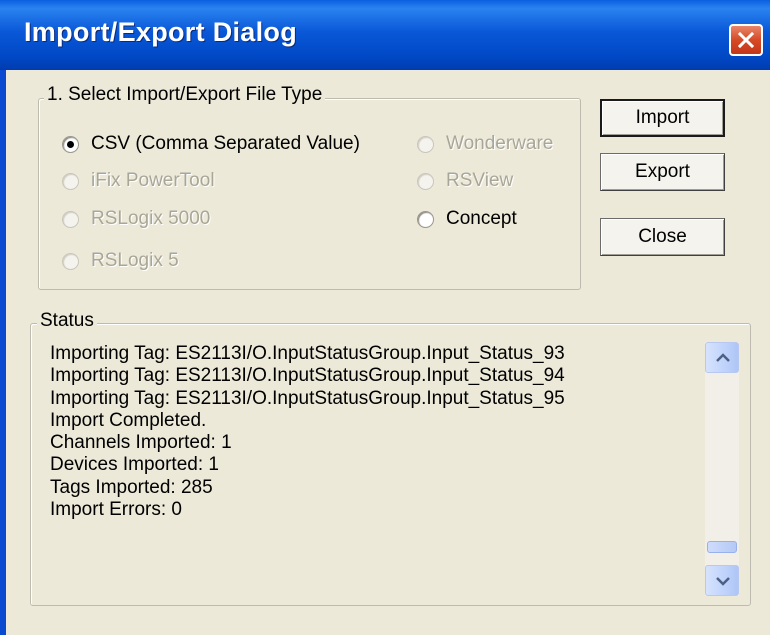 Image resolution: width=770 pixels, height=635 pixels. I want to click on status-line: Tags Imported: 285, so click(131, 487).